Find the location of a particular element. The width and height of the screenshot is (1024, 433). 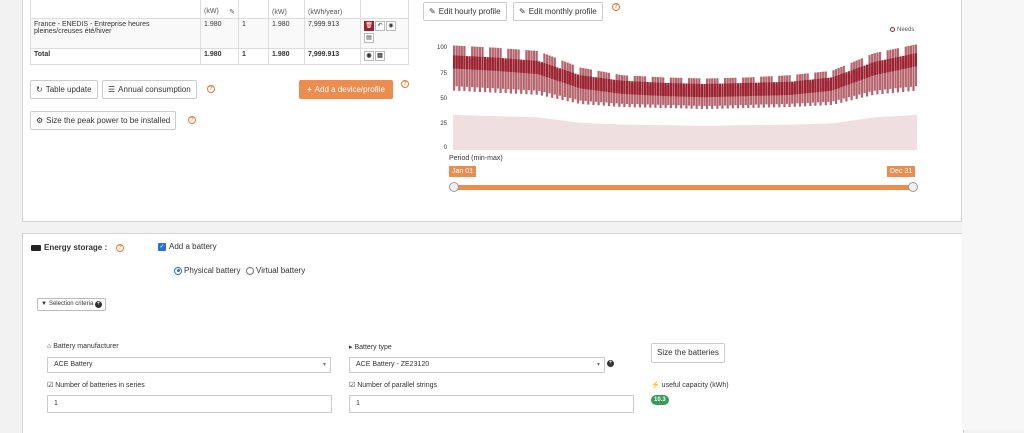

period-slider-end-handle is located at coordinates (913, 187).